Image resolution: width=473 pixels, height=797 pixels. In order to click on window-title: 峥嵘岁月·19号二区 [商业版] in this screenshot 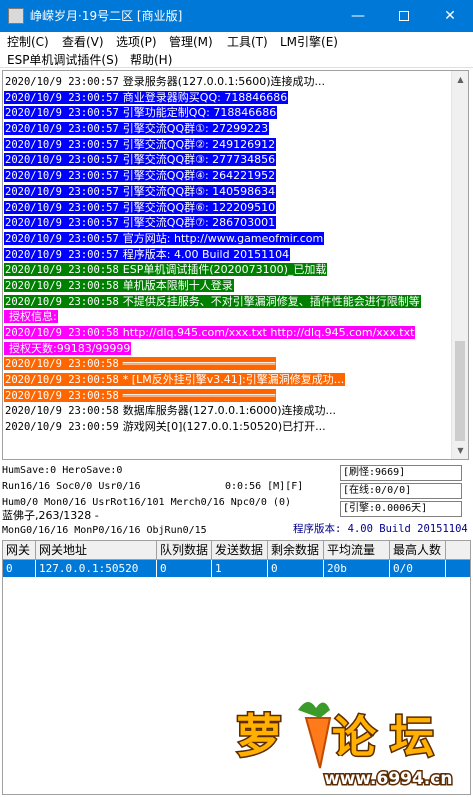, I will do `click(106, 16)`.